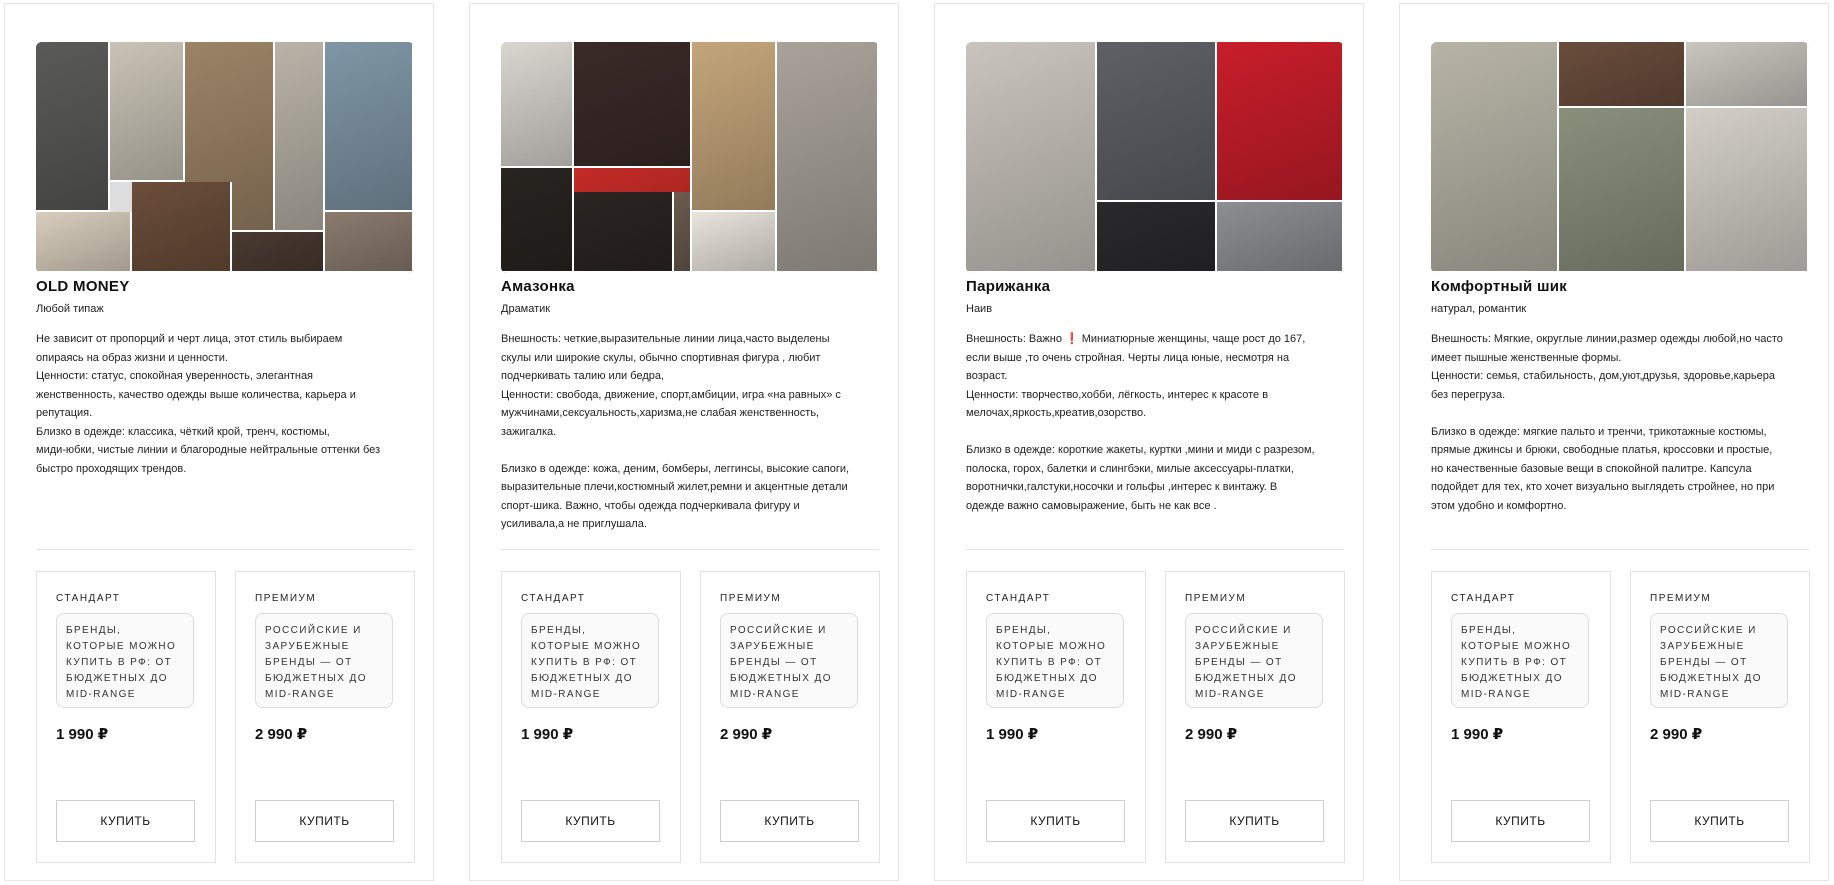 The image size is (1834, 885). I want to click on style-subtitle: Любой типаж, so click(70, 309).